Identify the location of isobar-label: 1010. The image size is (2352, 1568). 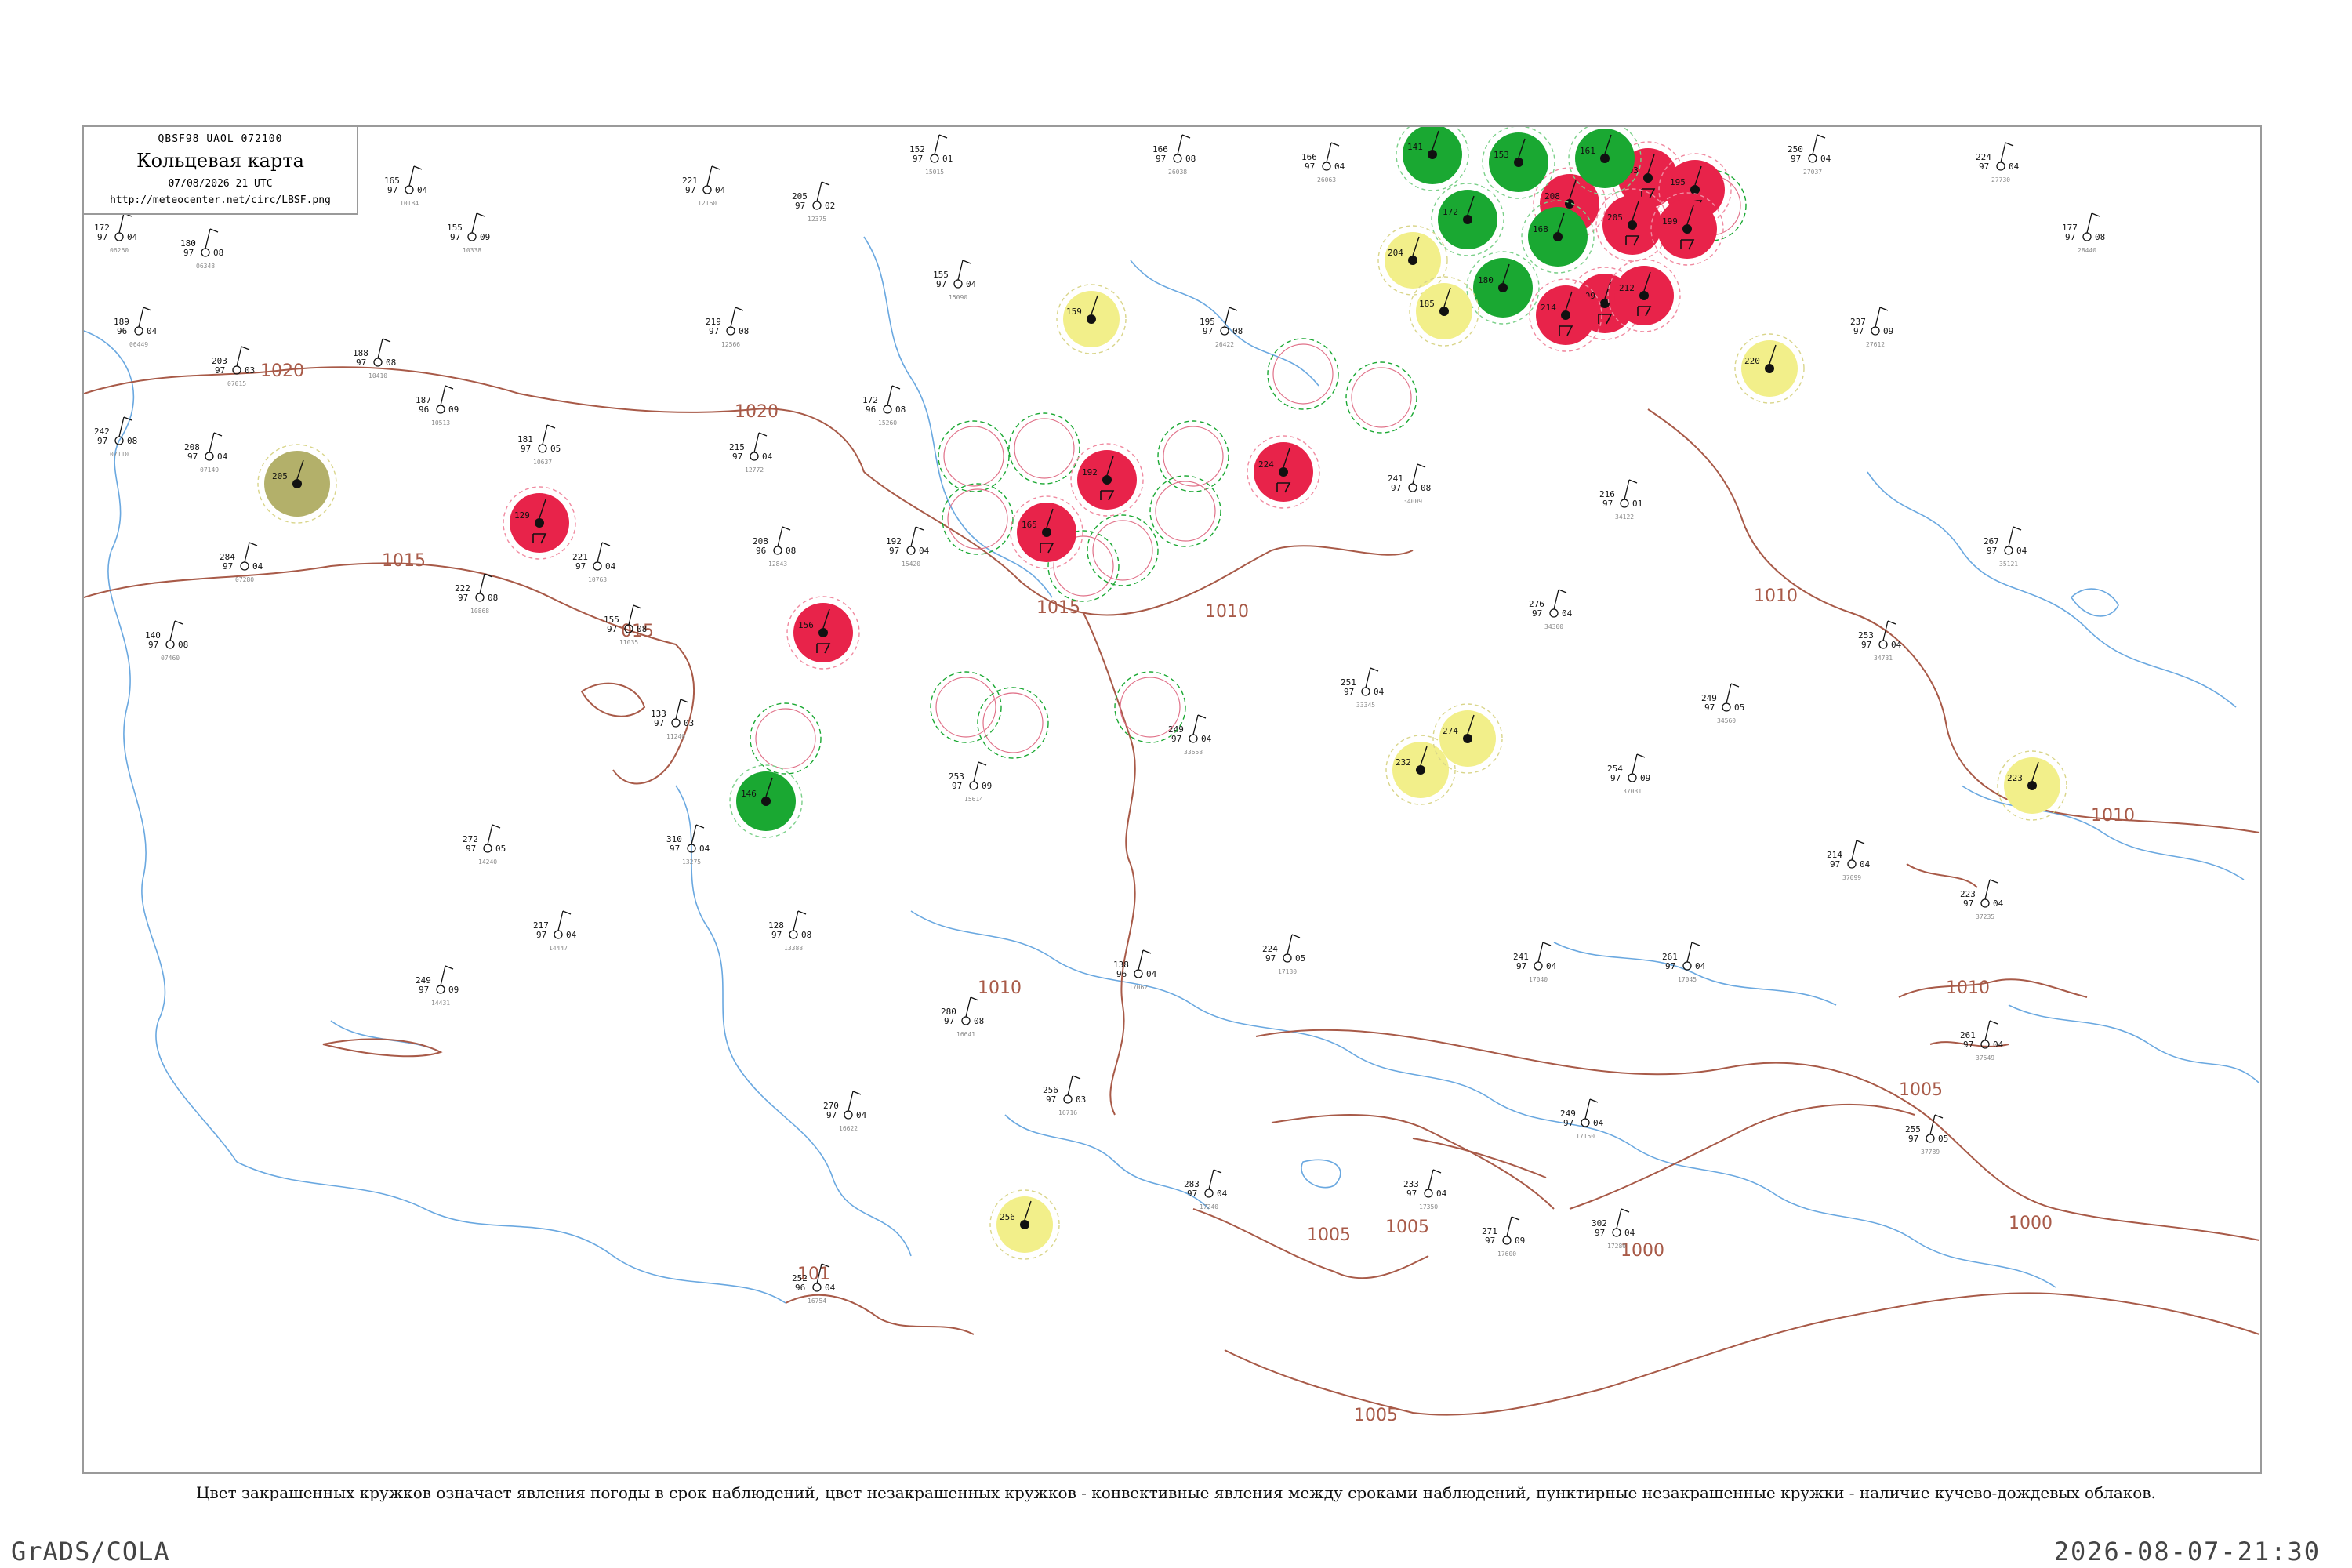
(2113, 816).